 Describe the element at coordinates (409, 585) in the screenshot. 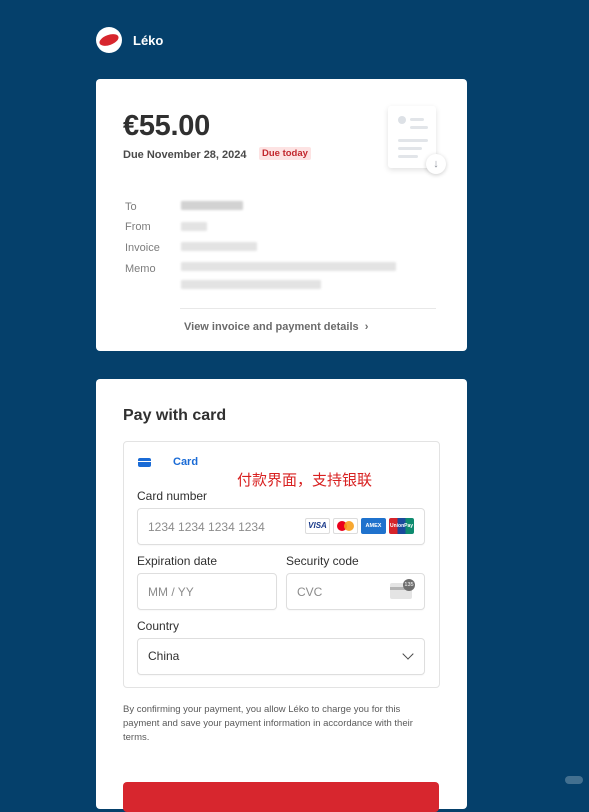

I see `cvc-icon-number: 135` at that location.